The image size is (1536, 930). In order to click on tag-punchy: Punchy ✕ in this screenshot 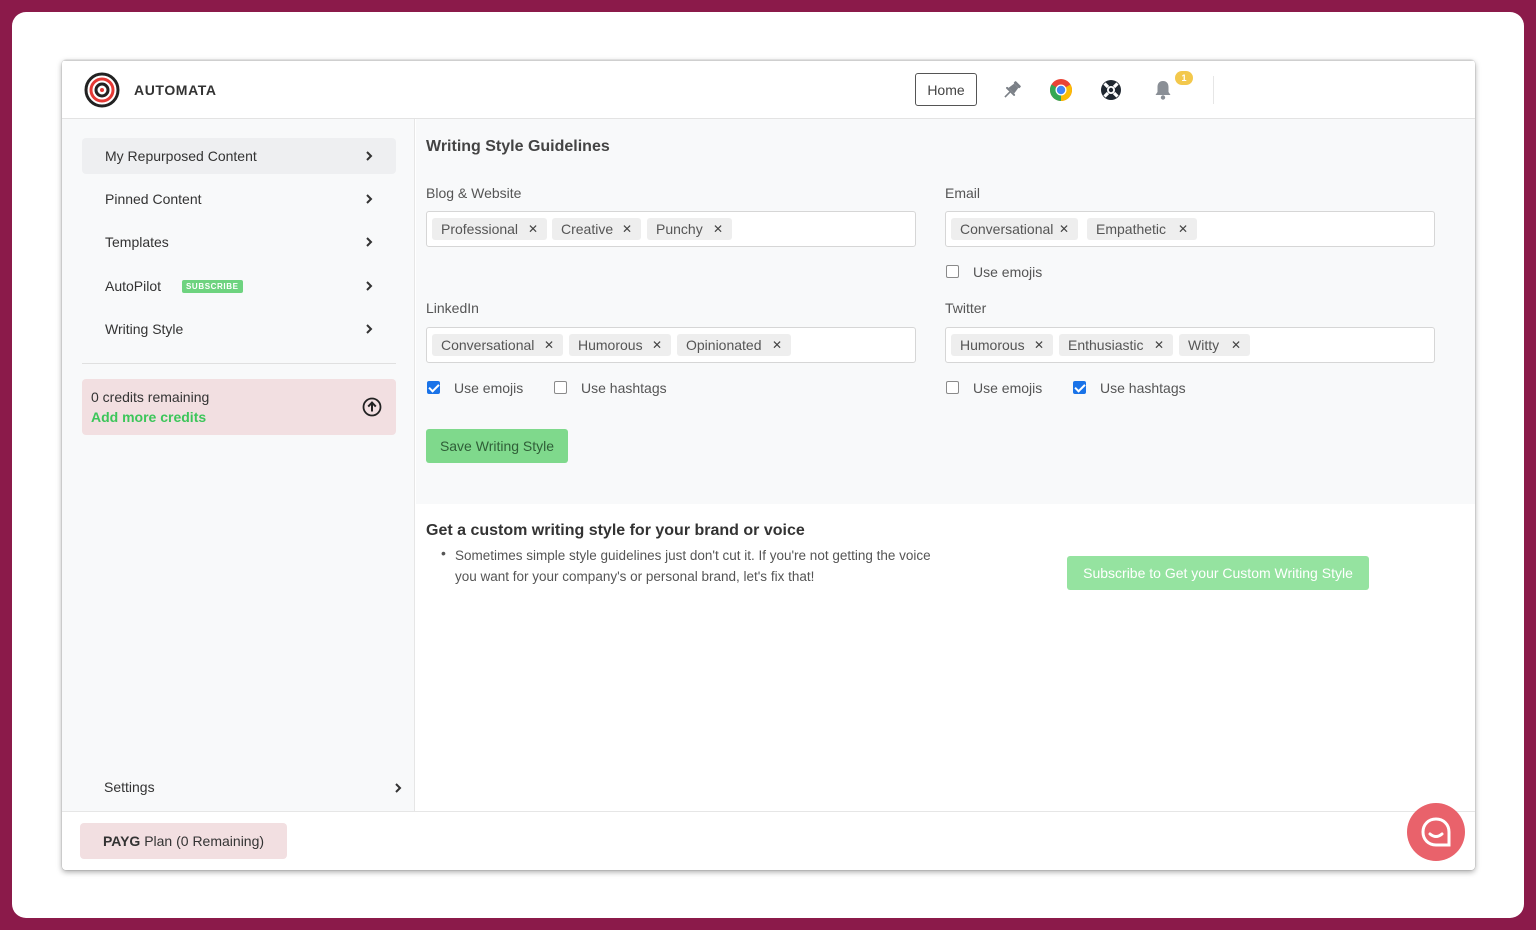, I will do `click(689, 229)`.